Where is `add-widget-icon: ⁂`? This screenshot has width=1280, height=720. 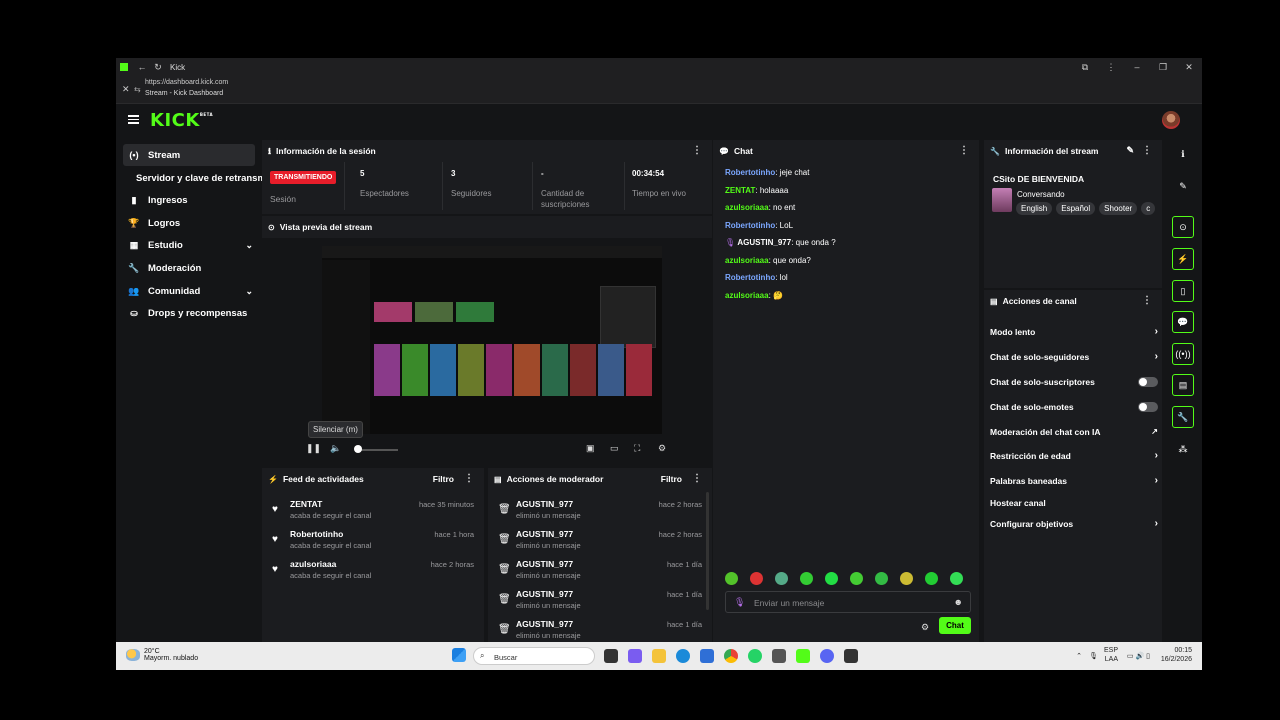
add-widget-icon: ⁂ is located at coordinates (1183, 449).